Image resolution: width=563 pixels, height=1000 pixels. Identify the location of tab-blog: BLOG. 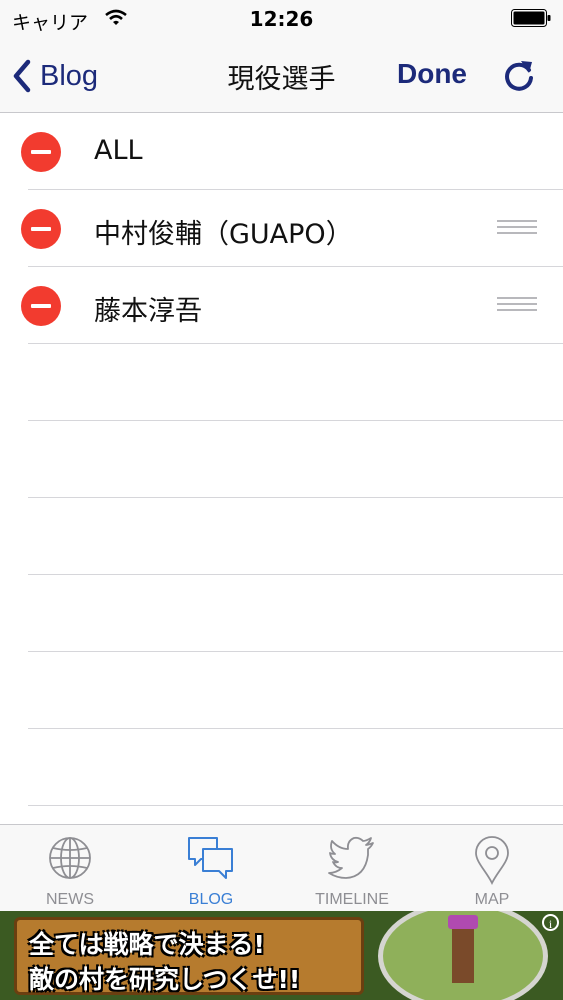
(211, 868).